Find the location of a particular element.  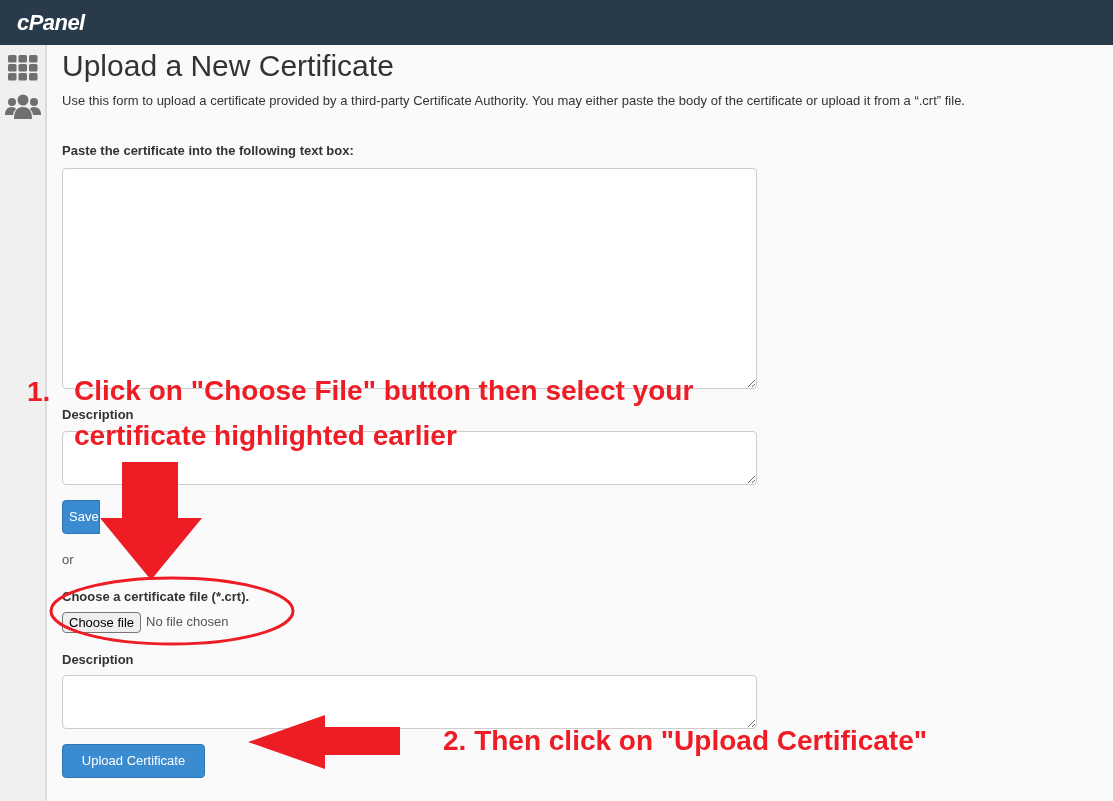

upload-button: Upload Certificate is located at coordinates (133, 761).